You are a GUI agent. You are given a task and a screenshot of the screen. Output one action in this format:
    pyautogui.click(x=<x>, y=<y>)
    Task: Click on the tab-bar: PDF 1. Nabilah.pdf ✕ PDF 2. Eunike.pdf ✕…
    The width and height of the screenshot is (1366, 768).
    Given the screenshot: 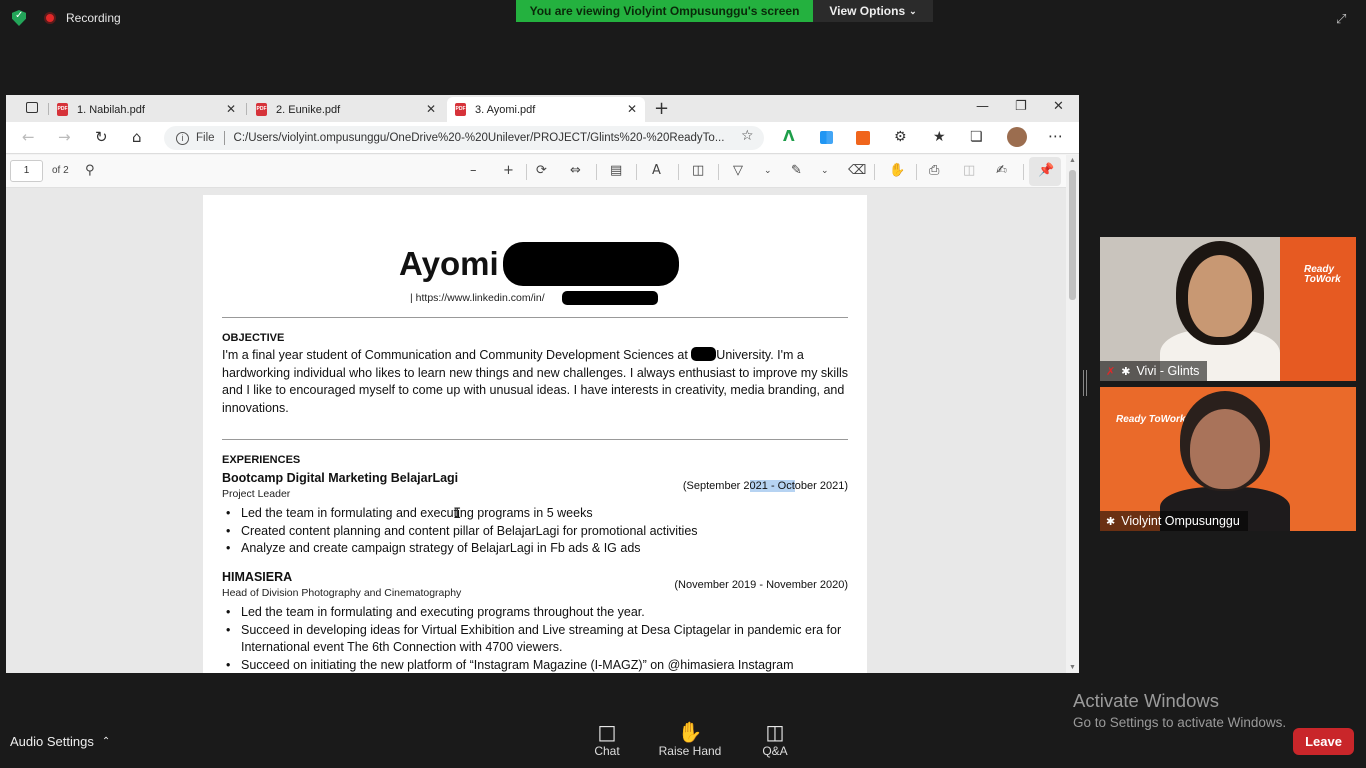 What is the action you would take?
    pyautogui.click(x=542, y=108)
    